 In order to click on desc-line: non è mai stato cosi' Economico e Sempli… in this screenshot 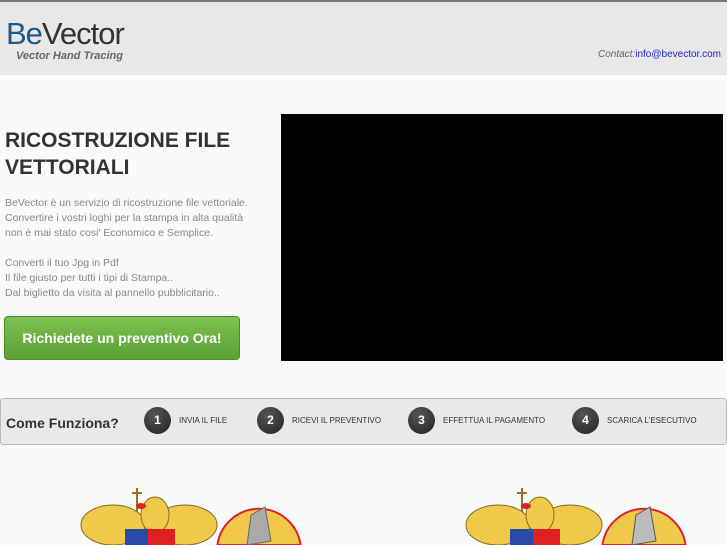, I will do `click(109, 233)`.